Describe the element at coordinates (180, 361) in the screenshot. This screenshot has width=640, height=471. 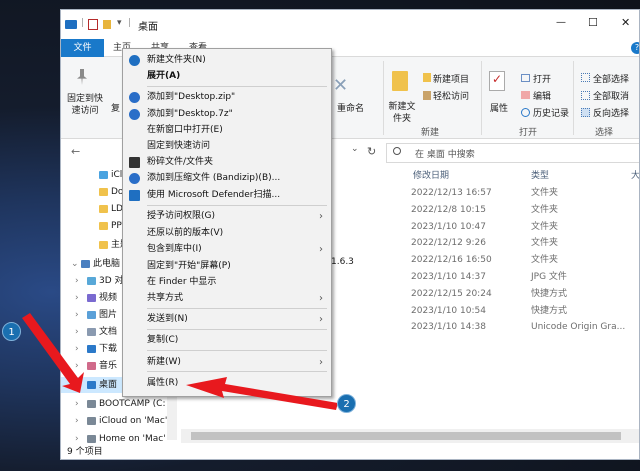
I see `annotation-arrows` at that location.